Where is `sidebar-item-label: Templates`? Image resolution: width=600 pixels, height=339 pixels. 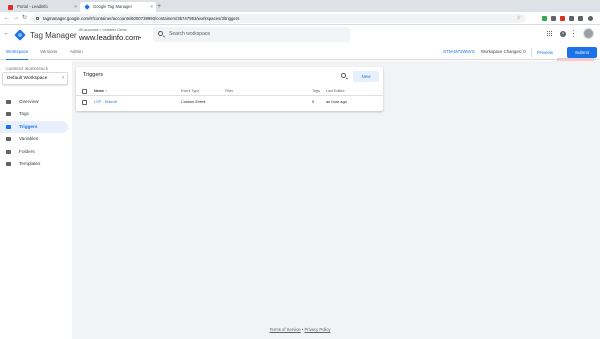 sidebar-item-label: Templates is located at coordinates (30, 163).